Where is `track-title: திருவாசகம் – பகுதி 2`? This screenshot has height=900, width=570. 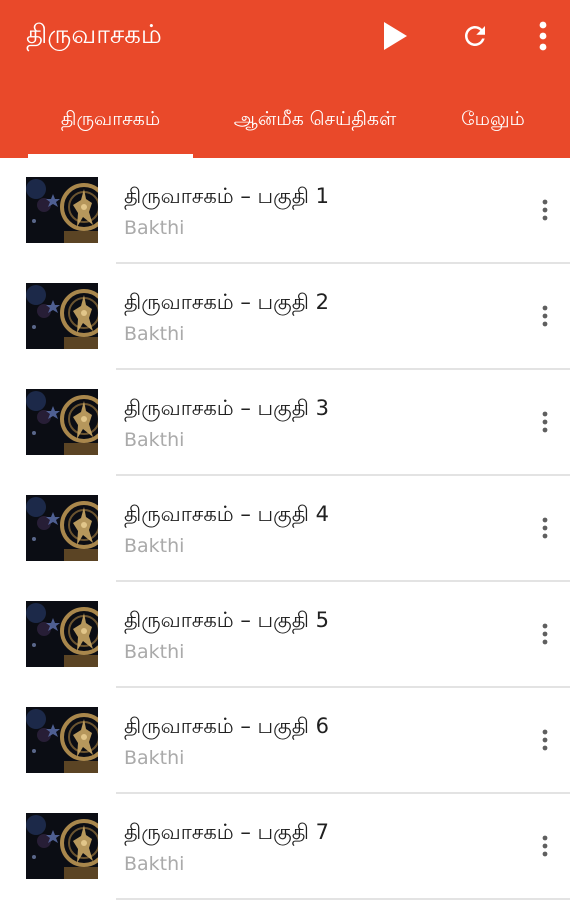 track-title: திருவாசகம் – பகுதி 2 is located at coordinates (226, 302).